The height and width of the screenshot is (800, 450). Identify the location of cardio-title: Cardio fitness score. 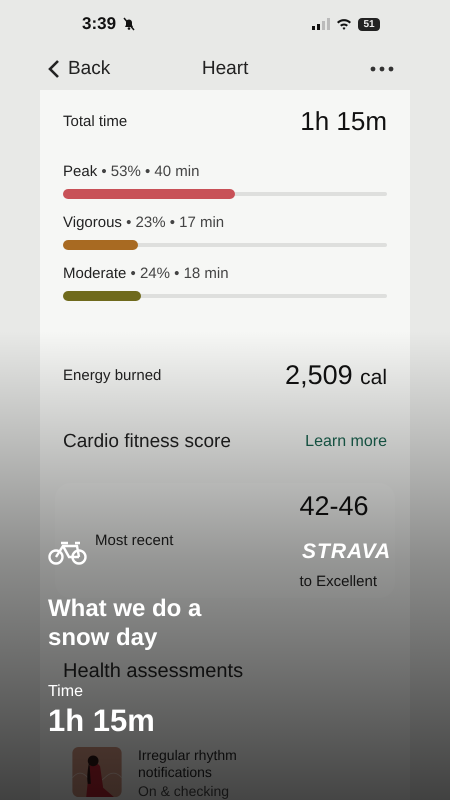
(147, 442).